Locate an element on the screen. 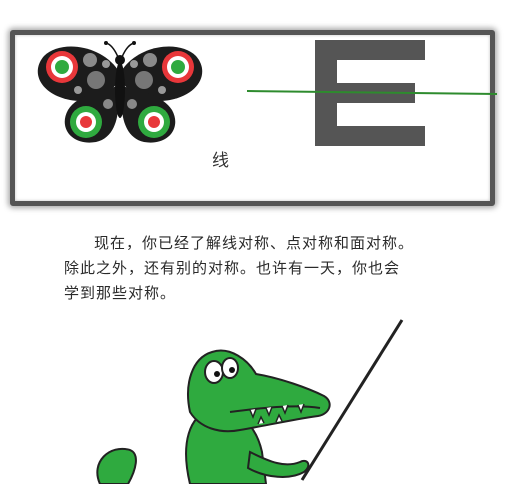 This screenshot has height=484, width=513. paragraph-line: 现在，你已经了解线对称、点对称和面对称。 is located at coordinates (254, 243).